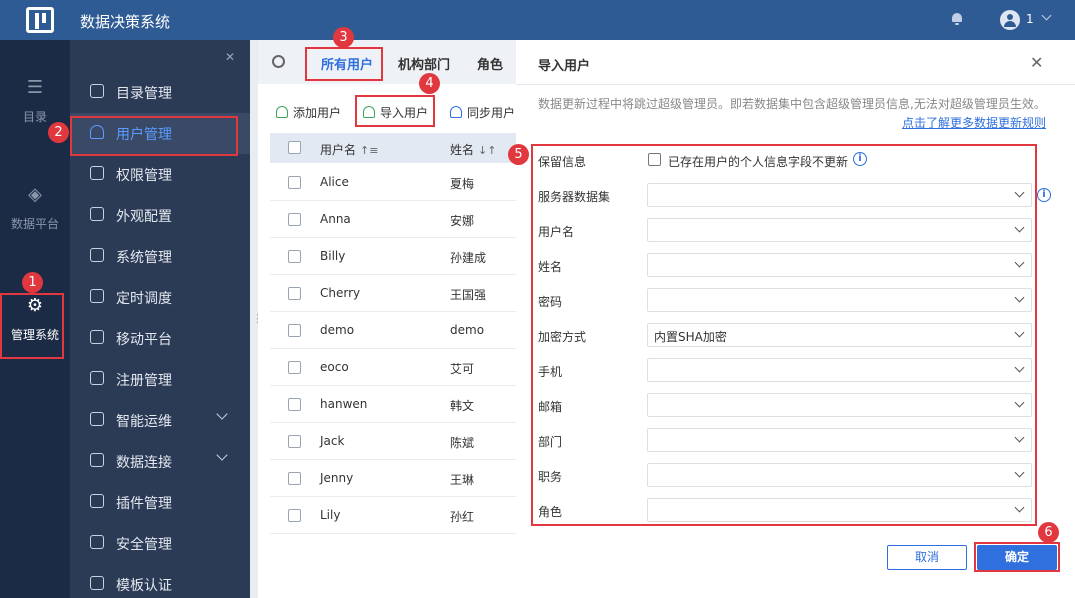 The image size is (1075, 598). What do you see at coordinates (1036, 62) in the screenshot?
I see `close-icon: ✕` at bounding box center [1036, 62].